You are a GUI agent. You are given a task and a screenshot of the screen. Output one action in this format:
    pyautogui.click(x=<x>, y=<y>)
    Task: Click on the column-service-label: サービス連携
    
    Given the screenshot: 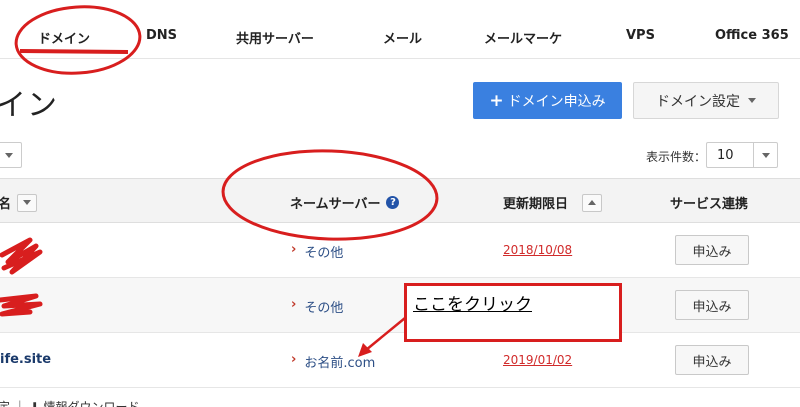 What is the action you would take?
    pyautogui.click(x=709, y=204)
    